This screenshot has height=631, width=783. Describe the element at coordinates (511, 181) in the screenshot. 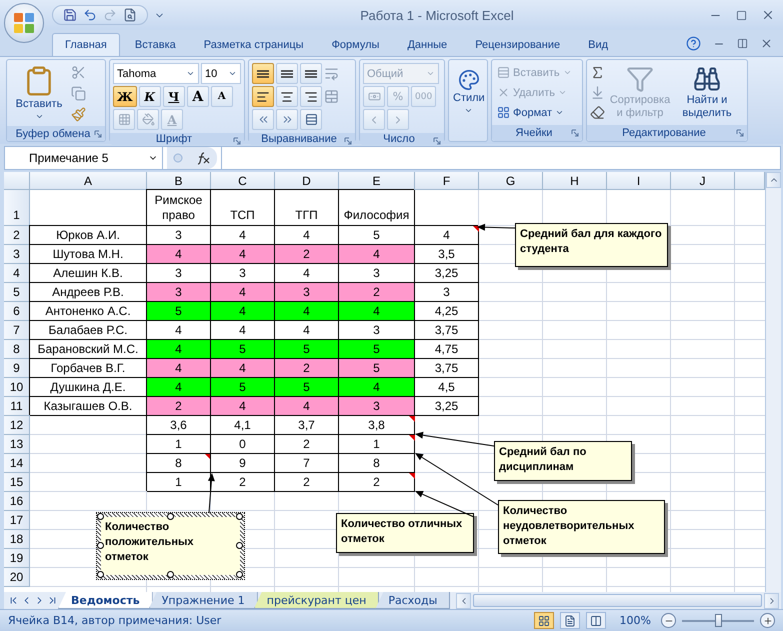

I see `column-header: G` at that location.